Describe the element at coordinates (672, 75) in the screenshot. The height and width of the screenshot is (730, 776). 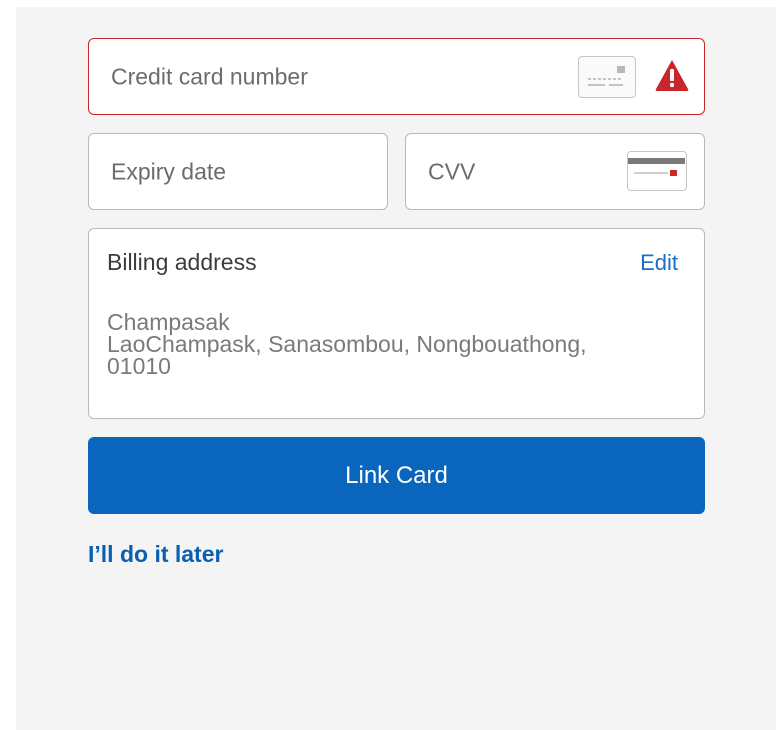
I see `warning-icon` at that location.